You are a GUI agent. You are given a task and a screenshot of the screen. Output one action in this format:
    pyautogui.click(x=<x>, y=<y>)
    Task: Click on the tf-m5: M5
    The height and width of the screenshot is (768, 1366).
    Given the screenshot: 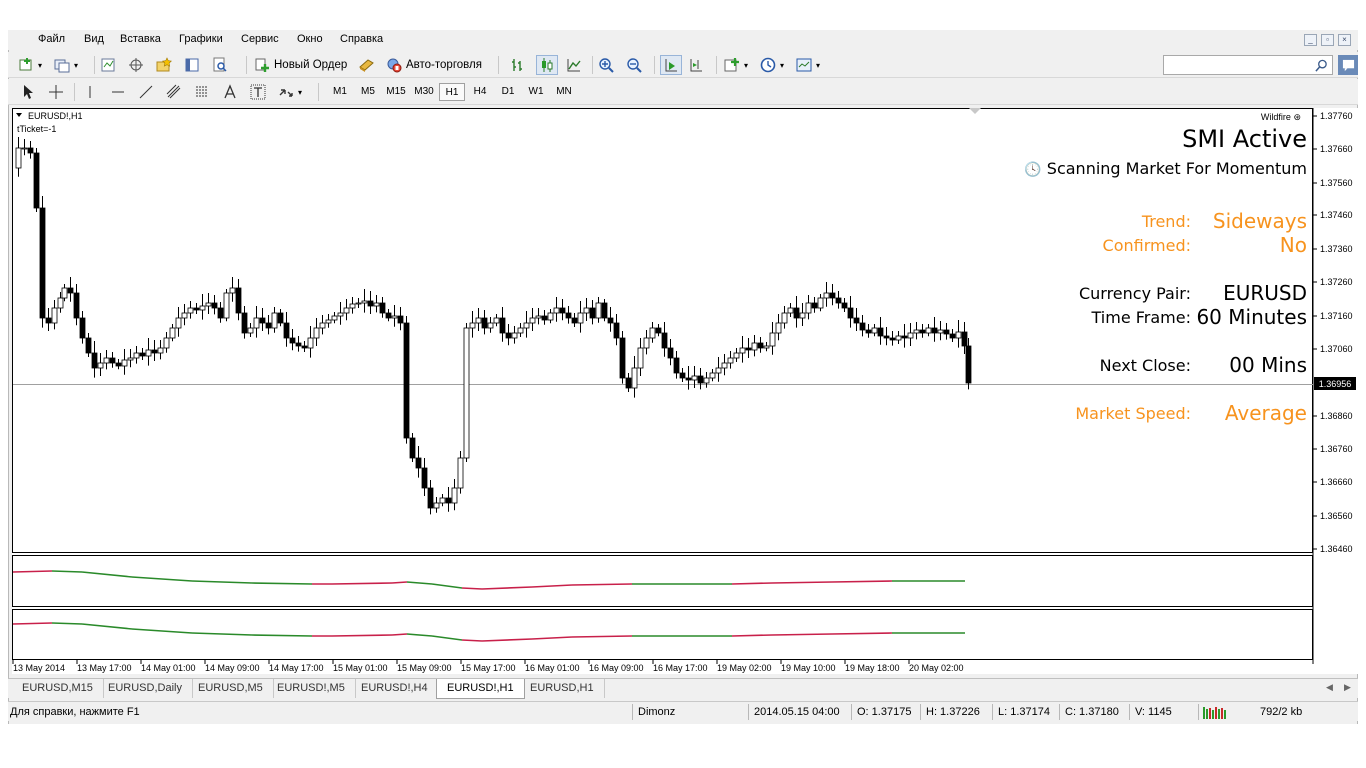 What is the action you would take?
    pyautogui.click(x=368, y=92)
    